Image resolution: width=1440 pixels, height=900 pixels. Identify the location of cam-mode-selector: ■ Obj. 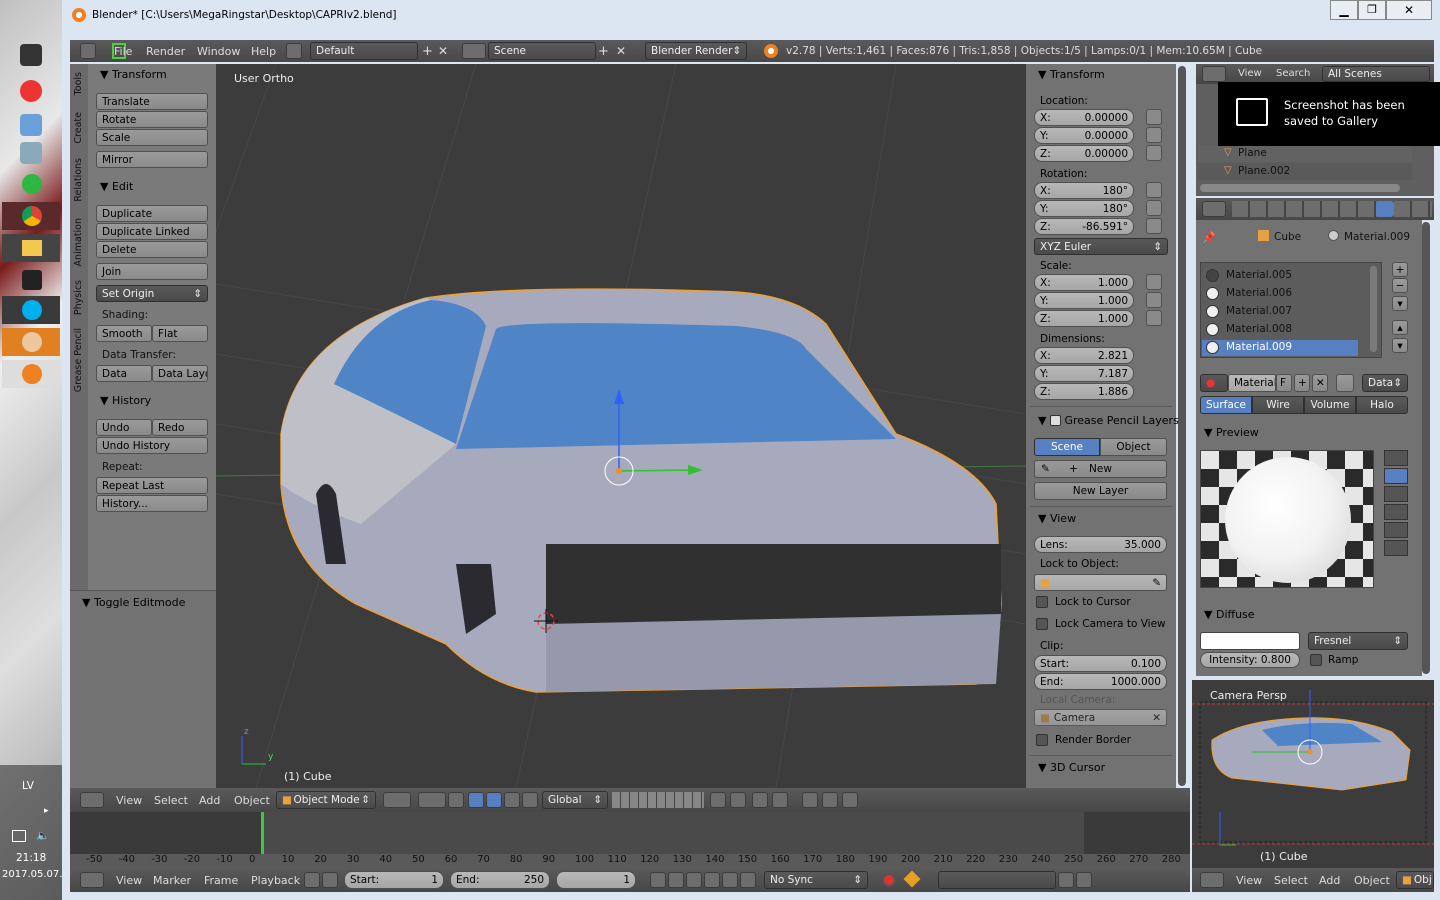
(1415, 880).